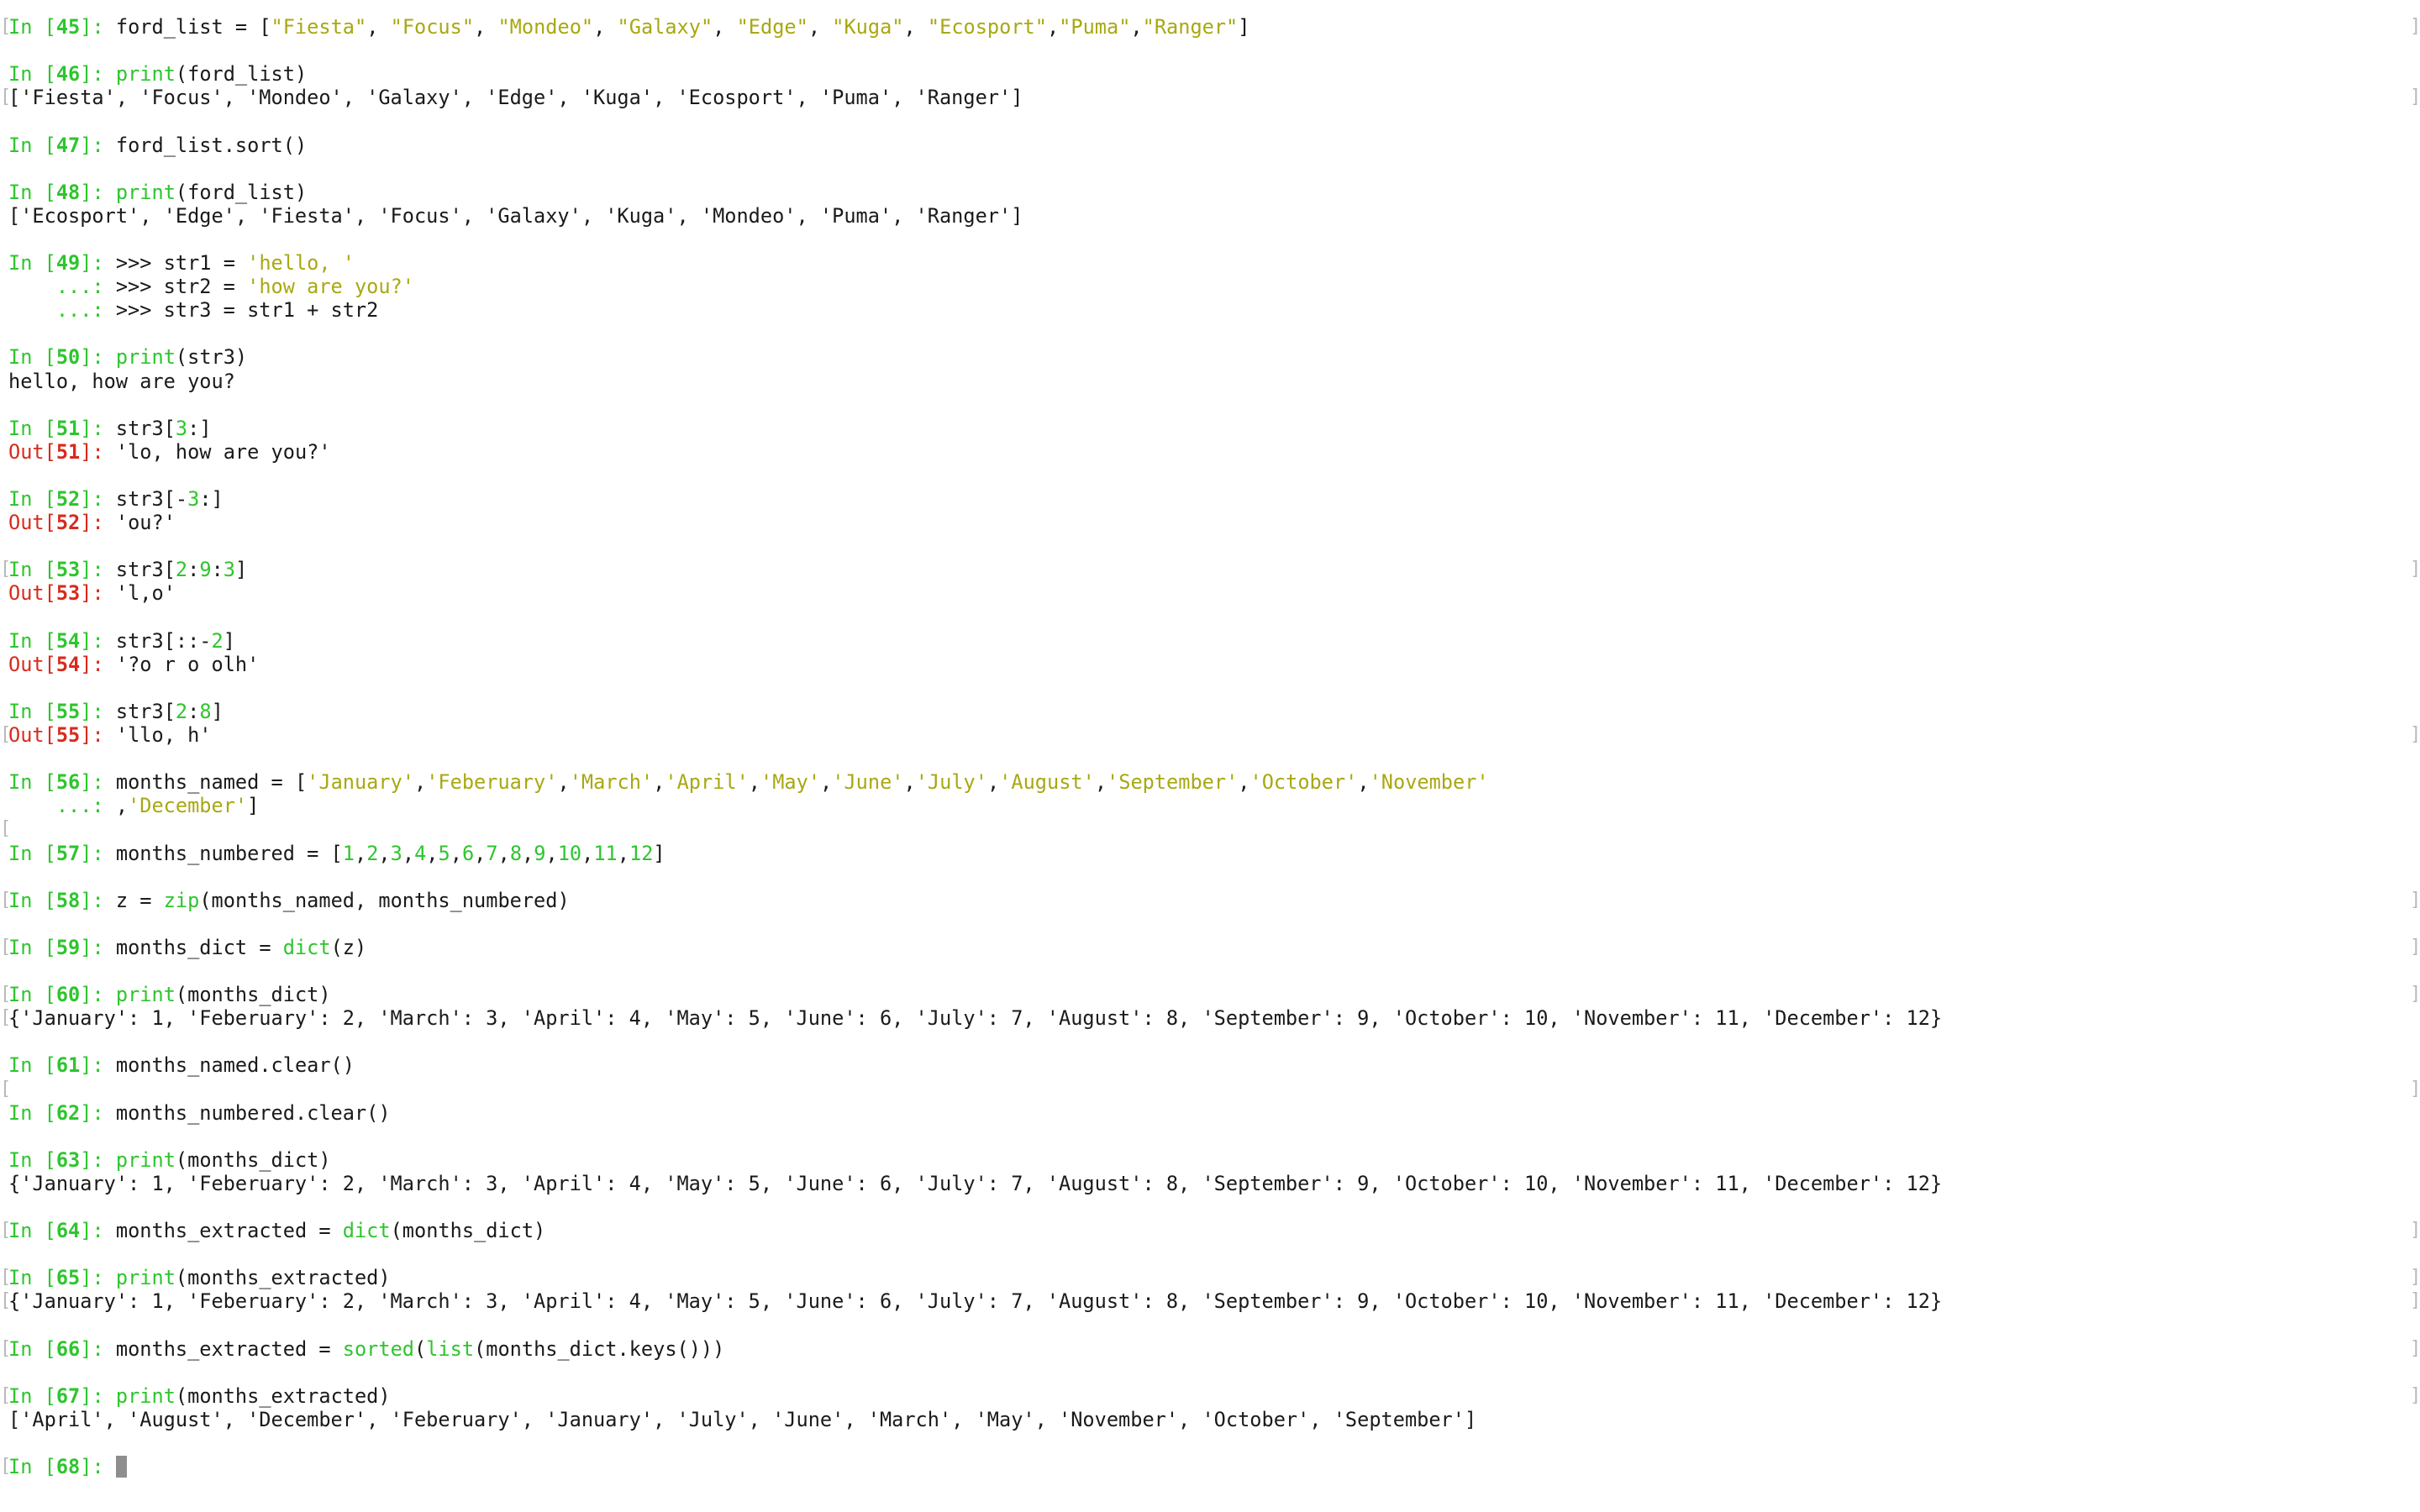 The width and height of the screenshot is (2420, 1512). What do you see at coordinates (193, 570) in the screenshot?
I see `code-token: :` at bounding box center [193, 570].